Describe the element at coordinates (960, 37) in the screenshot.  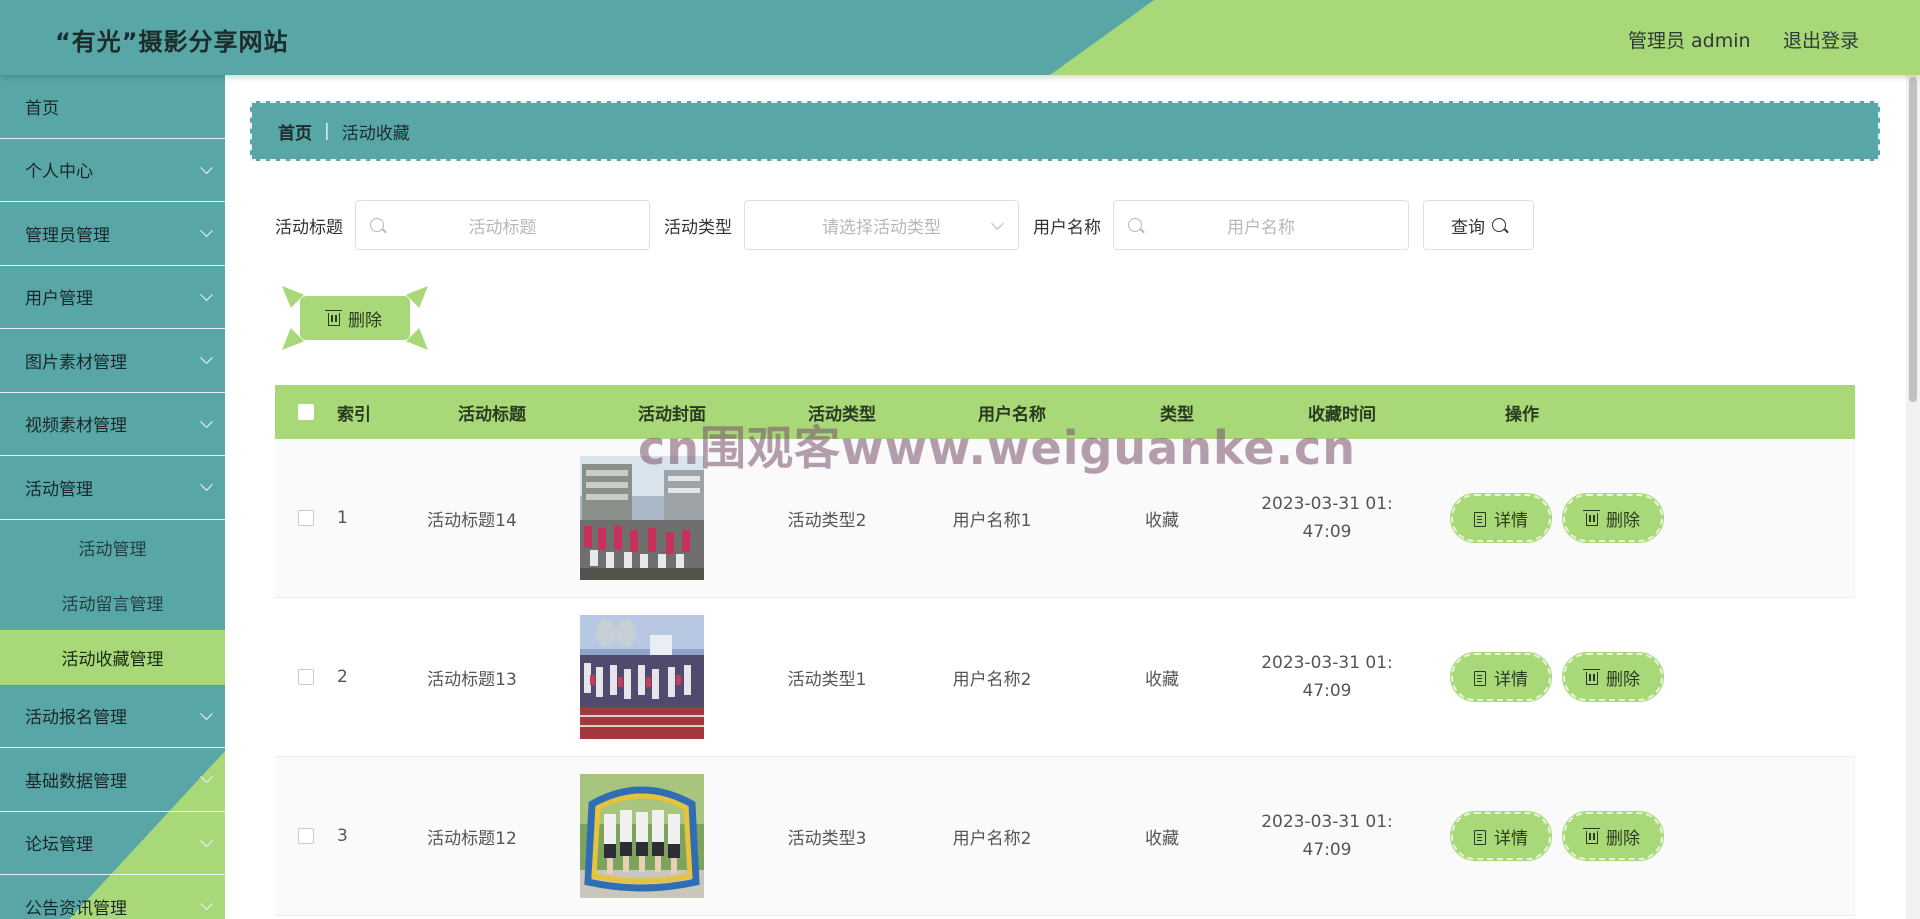
I see `top-header: “有光”摄影分享网站 管理员 admin 退出登录` at that location.